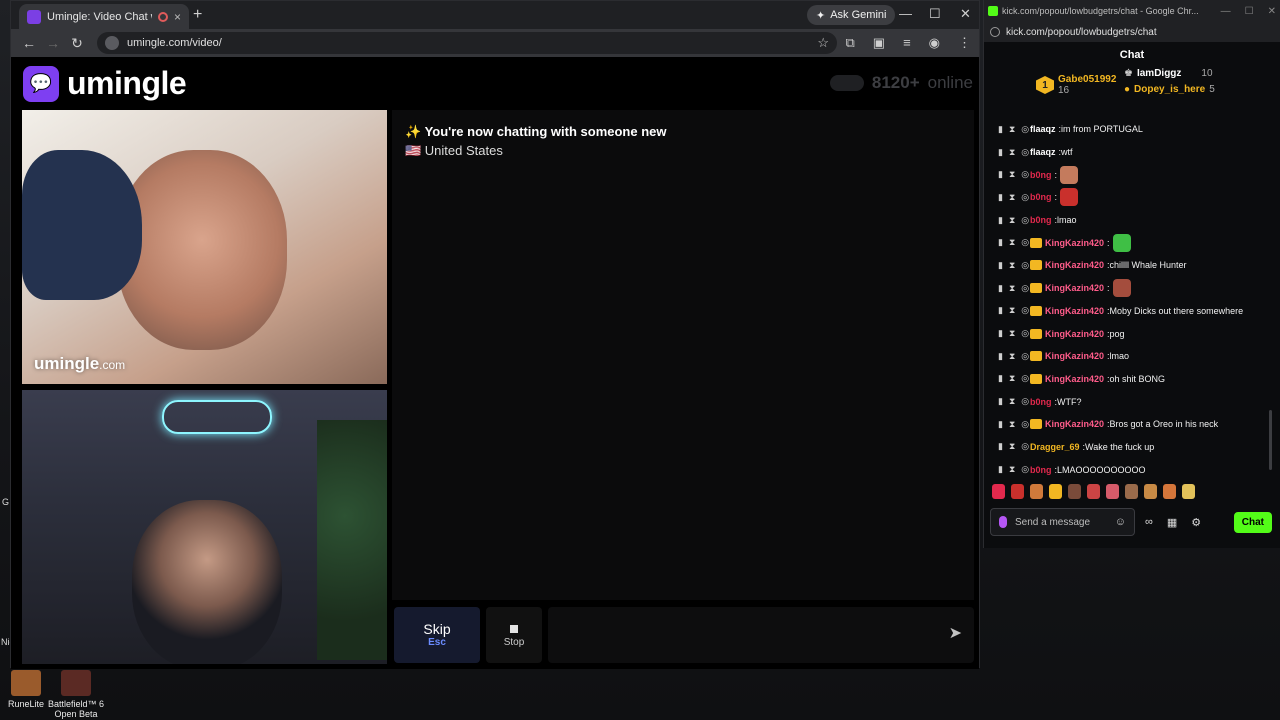 The height and width of the screenshot is (720, 1280). Describe the element at coordinates (761, 635) in the screenshot. I see `message-input: ➤` at that location.